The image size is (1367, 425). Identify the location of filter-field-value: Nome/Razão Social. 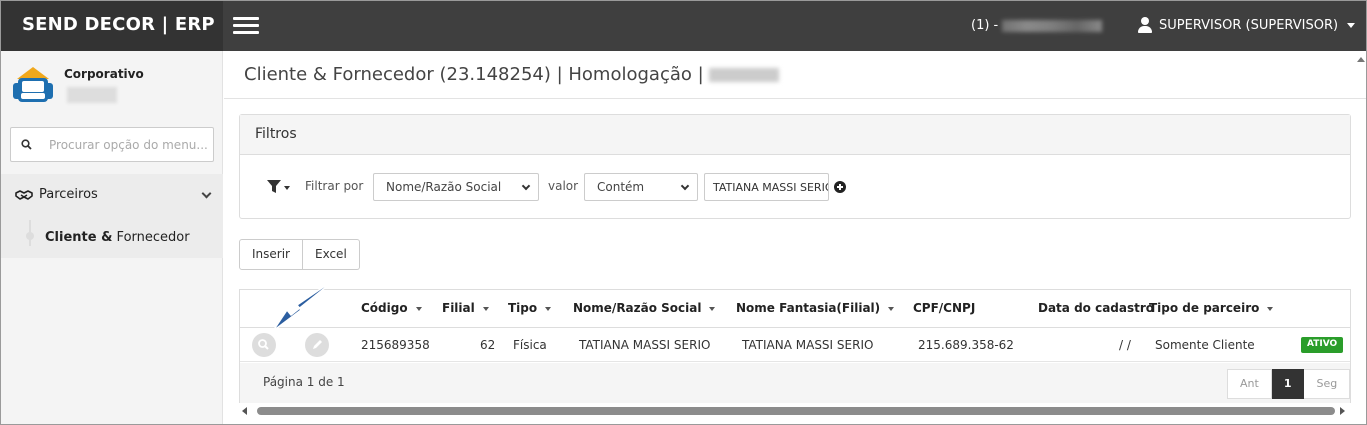
(444, 187).